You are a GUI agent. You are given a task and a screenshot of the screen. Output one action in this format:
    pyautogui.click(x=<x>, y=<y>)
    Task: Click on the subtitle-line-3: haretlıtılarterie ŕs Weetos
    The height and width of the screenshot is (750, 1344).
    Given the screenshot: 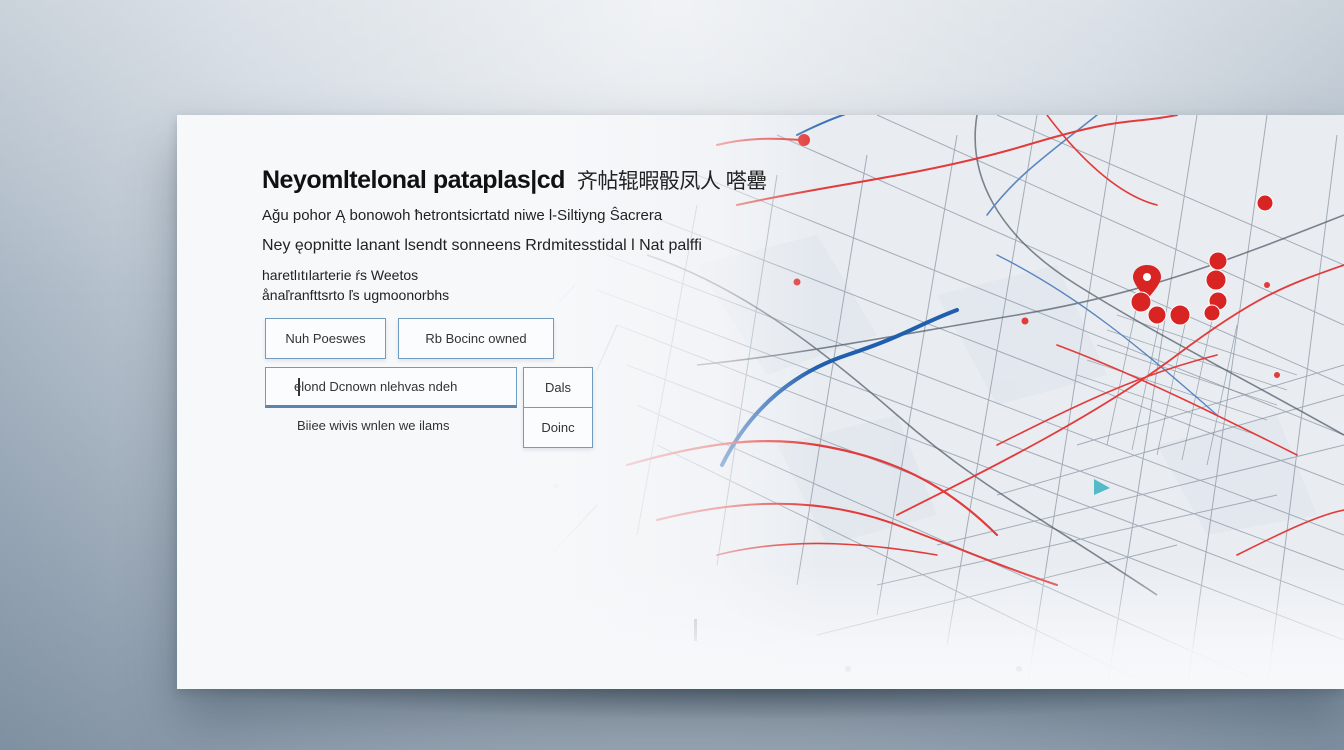 What is the action you would take?
    pyautogui.click(x=340, y=275)
    